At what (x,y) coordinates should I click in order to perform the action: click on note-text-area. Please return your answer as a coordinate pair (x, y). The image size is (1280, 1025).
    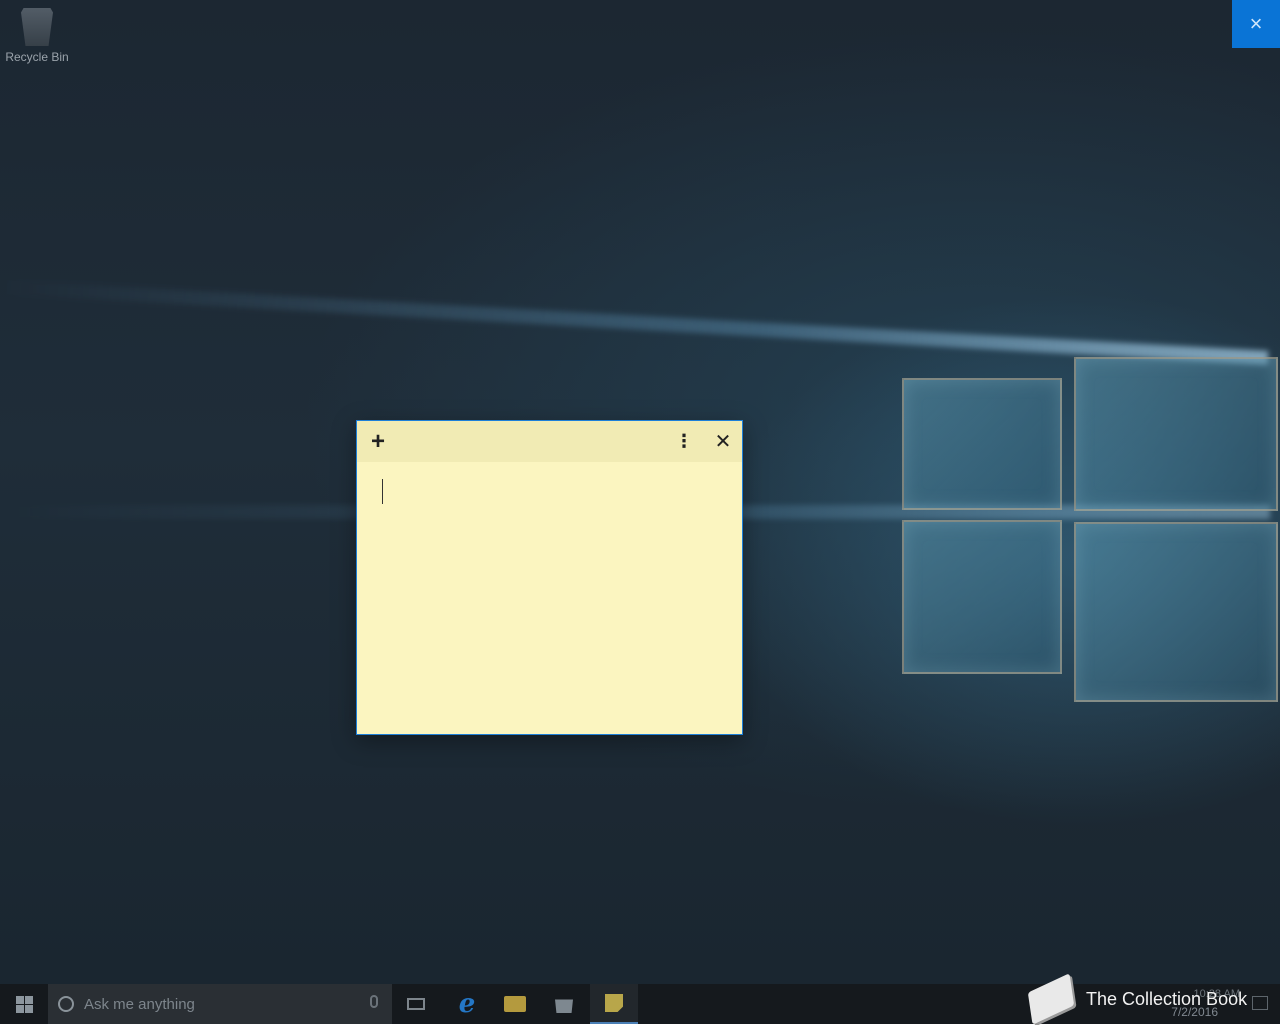
    Looking at the image, I should click on (549, 598).